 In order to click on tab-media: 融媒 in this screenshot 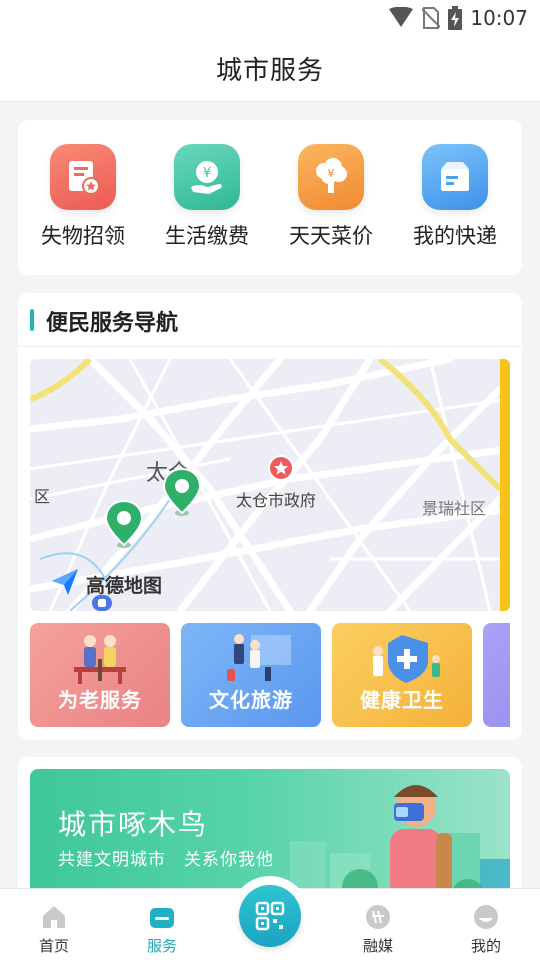, I will do `click(378, 924)`.